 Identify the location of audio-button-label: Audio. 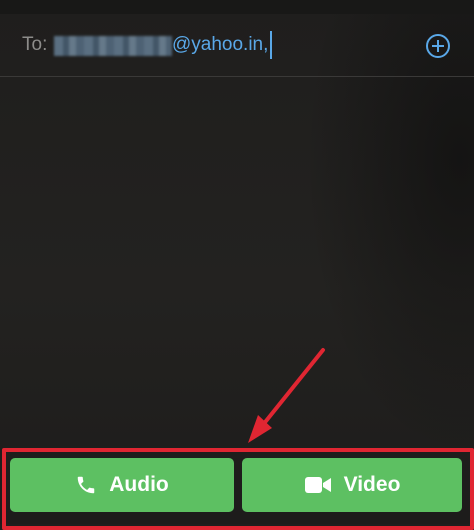
(139, 484).